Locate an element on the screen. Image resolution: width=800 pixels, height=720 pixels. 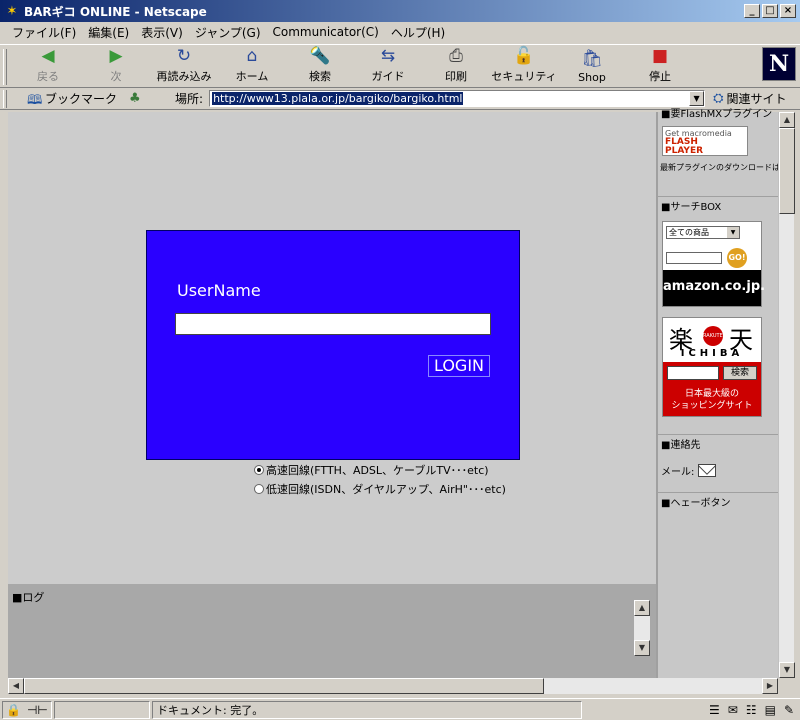
scroll-right-icon: ▶ is located at coordinates (770, 686).